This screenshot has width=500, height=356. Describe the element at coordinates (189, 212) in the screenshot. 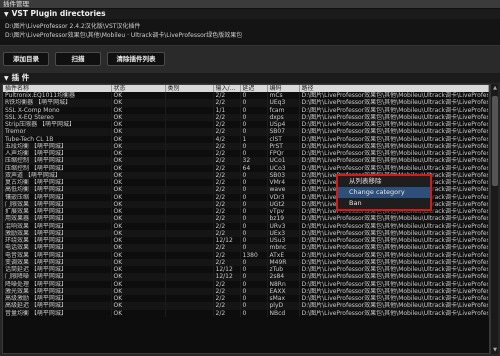

I see `cell-category` at that location.